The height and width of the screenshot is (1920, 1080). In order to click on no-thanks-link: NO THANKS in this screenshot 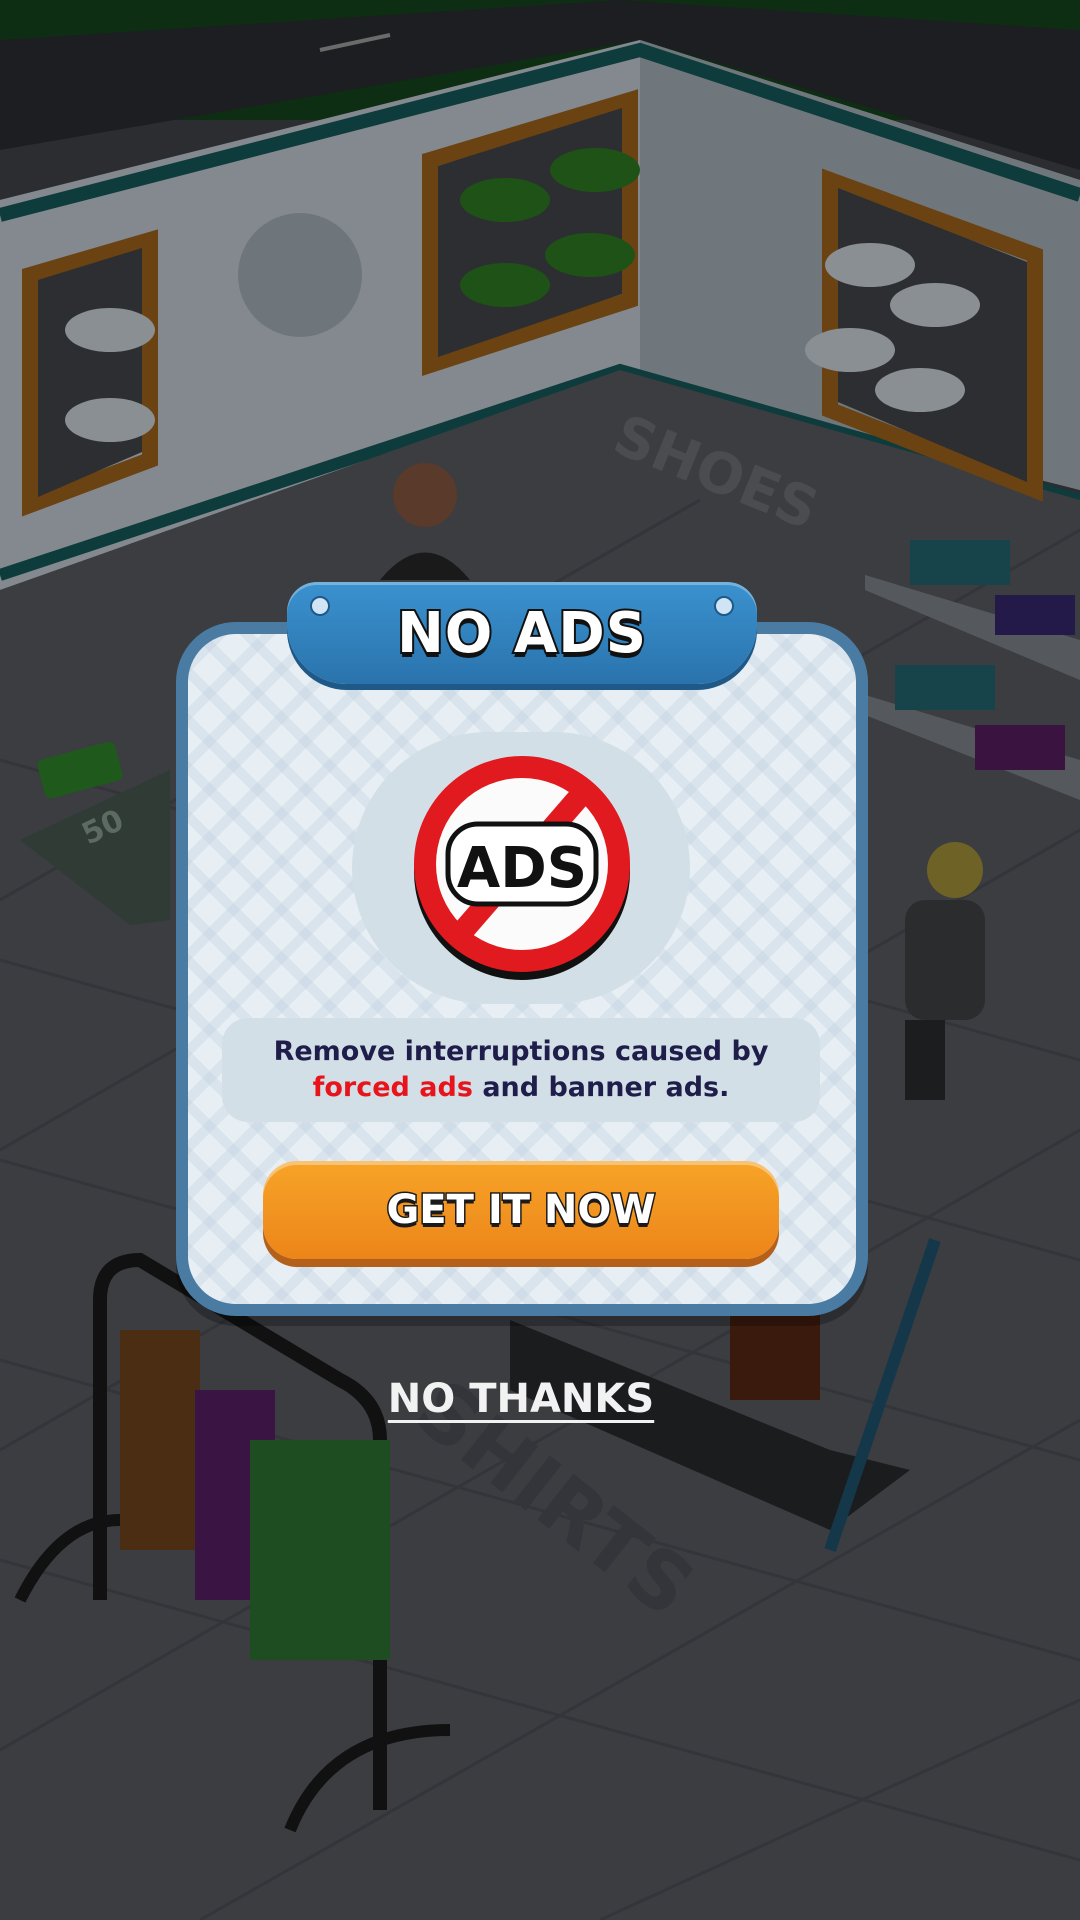, I will do `click(521, 1399)`.